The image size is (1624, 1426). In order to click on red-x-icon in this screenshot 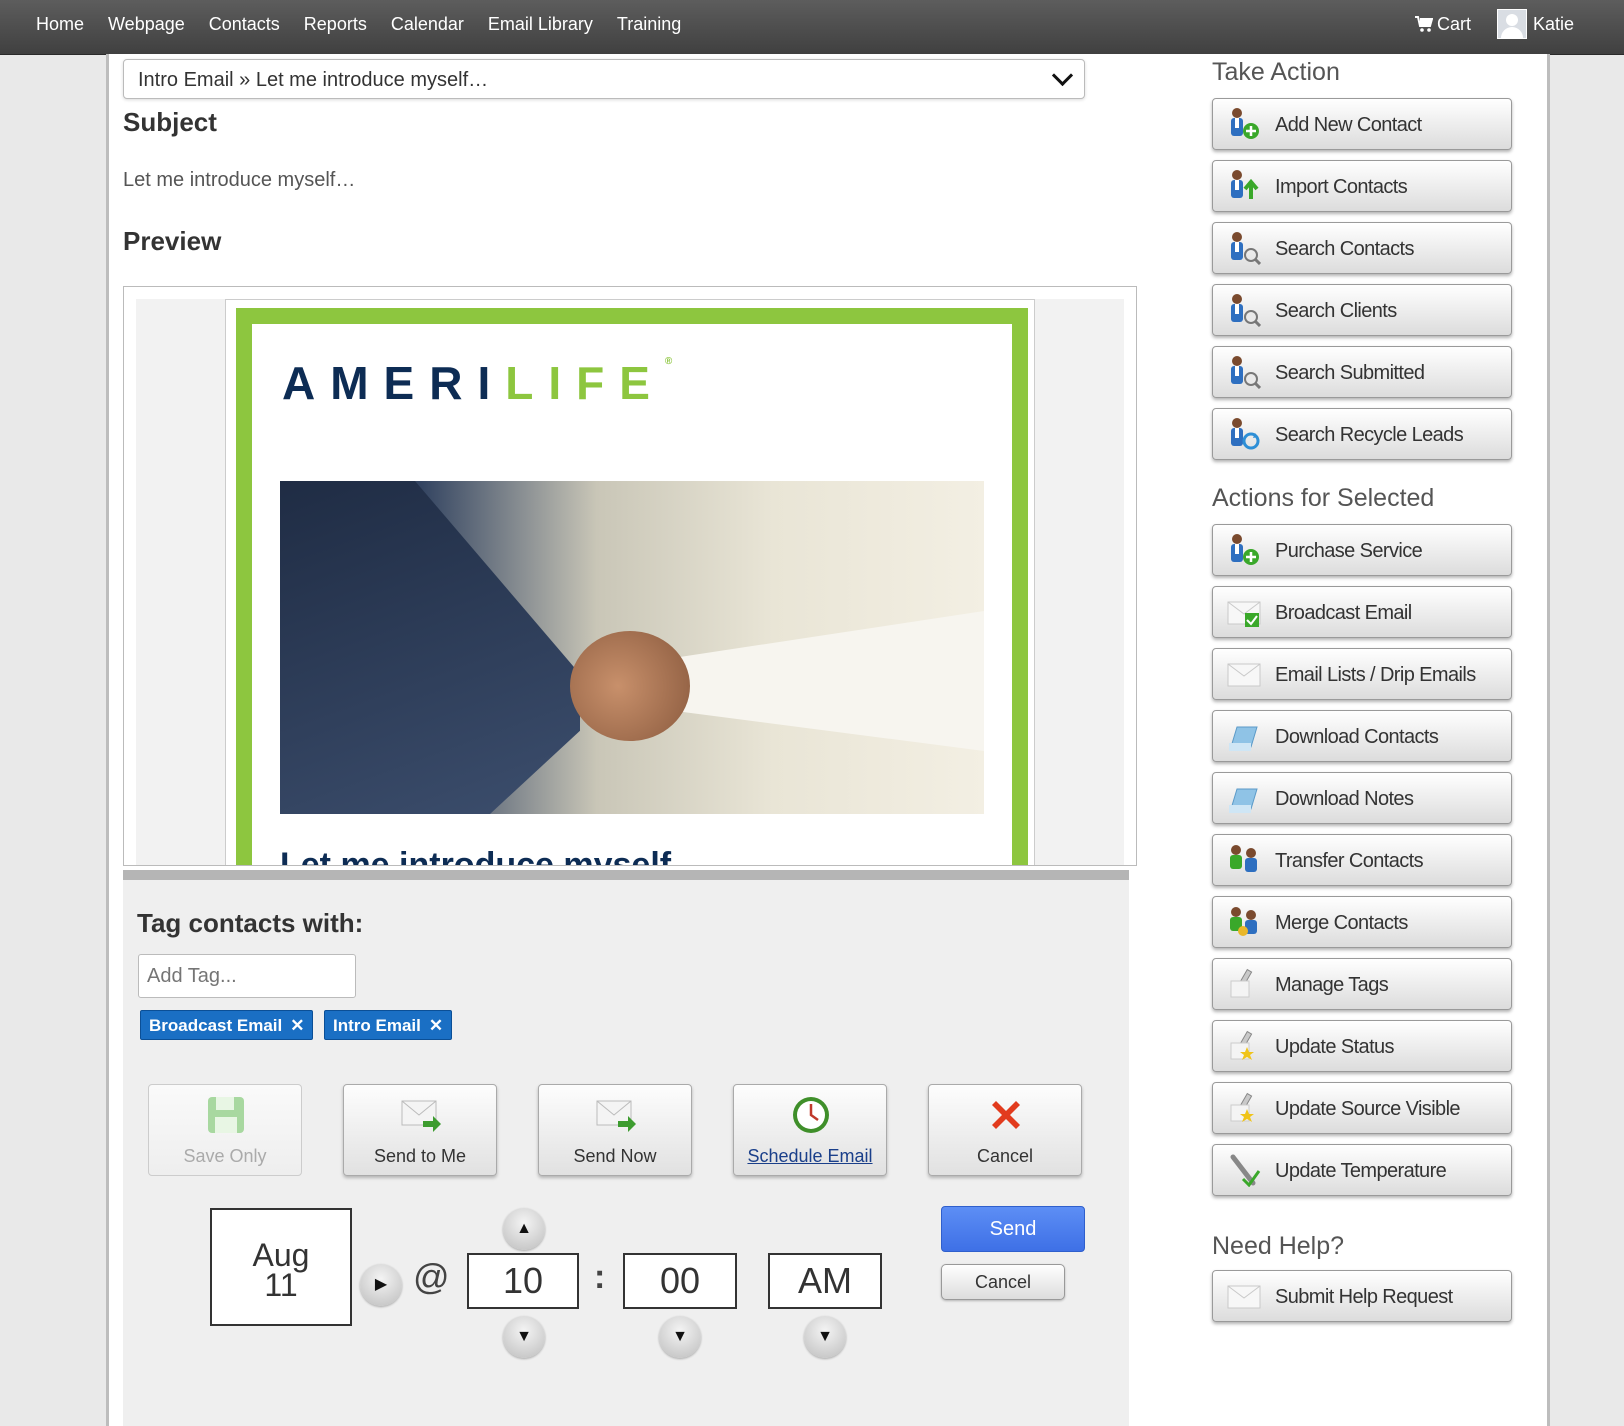, I will do `click(1006, 1115)`.